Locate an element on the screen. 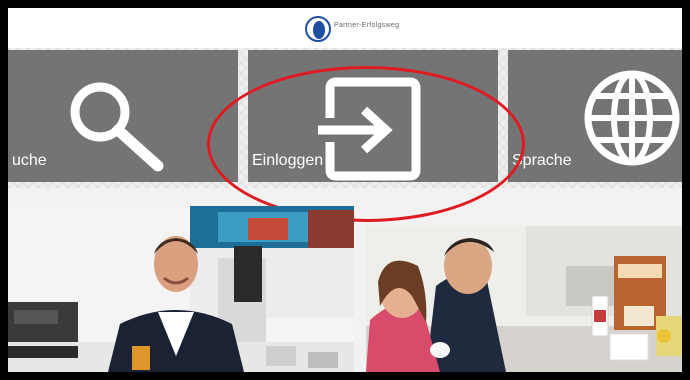  search-tile-label: uche is located at coordinates (29, 160).